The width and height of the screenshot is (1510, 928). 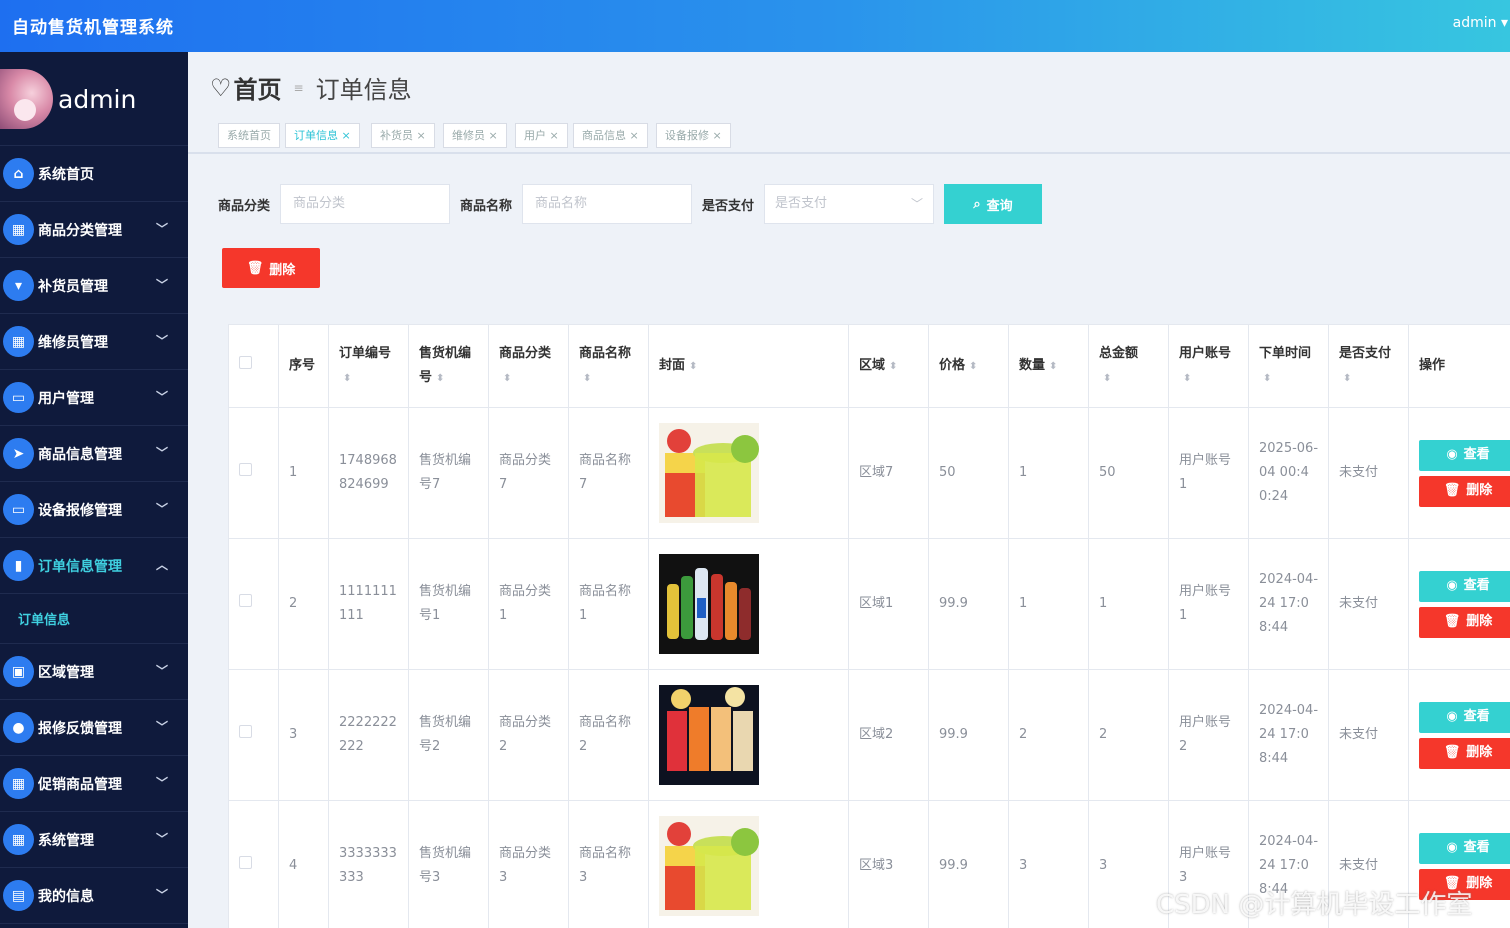 I want to click on sidebar-item-9: ● 报修反馈管理 ﹀, so click(x=94, y=728).